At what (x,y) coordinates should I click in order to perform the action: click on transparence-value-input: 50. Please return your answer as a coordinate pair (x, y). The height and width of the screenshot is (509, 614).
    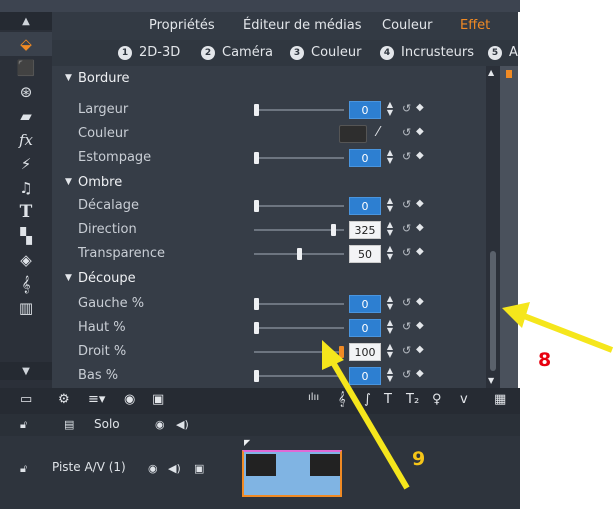
    Looking at the image, I should click on (365, 254).